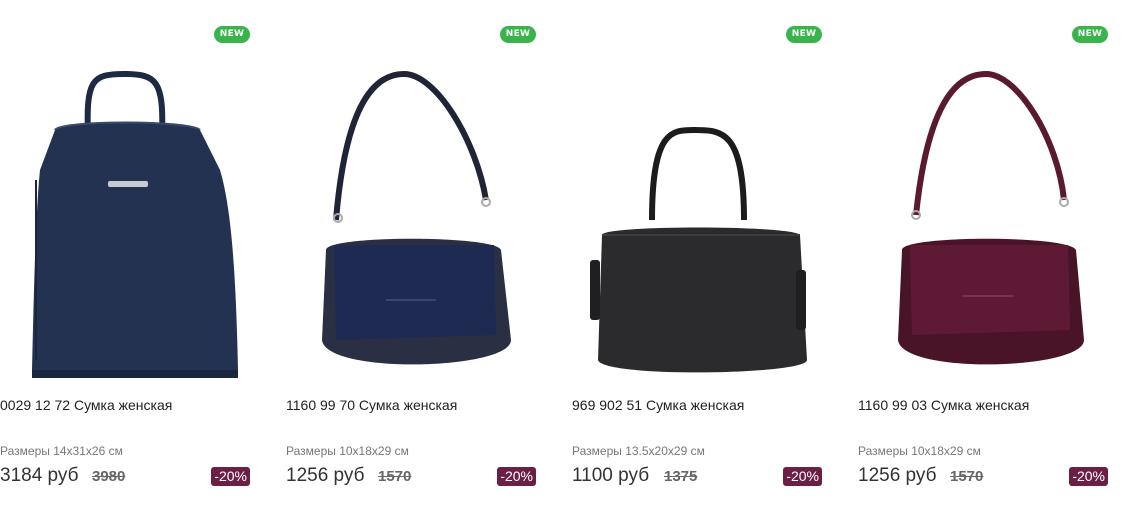  I want to click on shoulder-bag-navy-image, so click(416, 217).